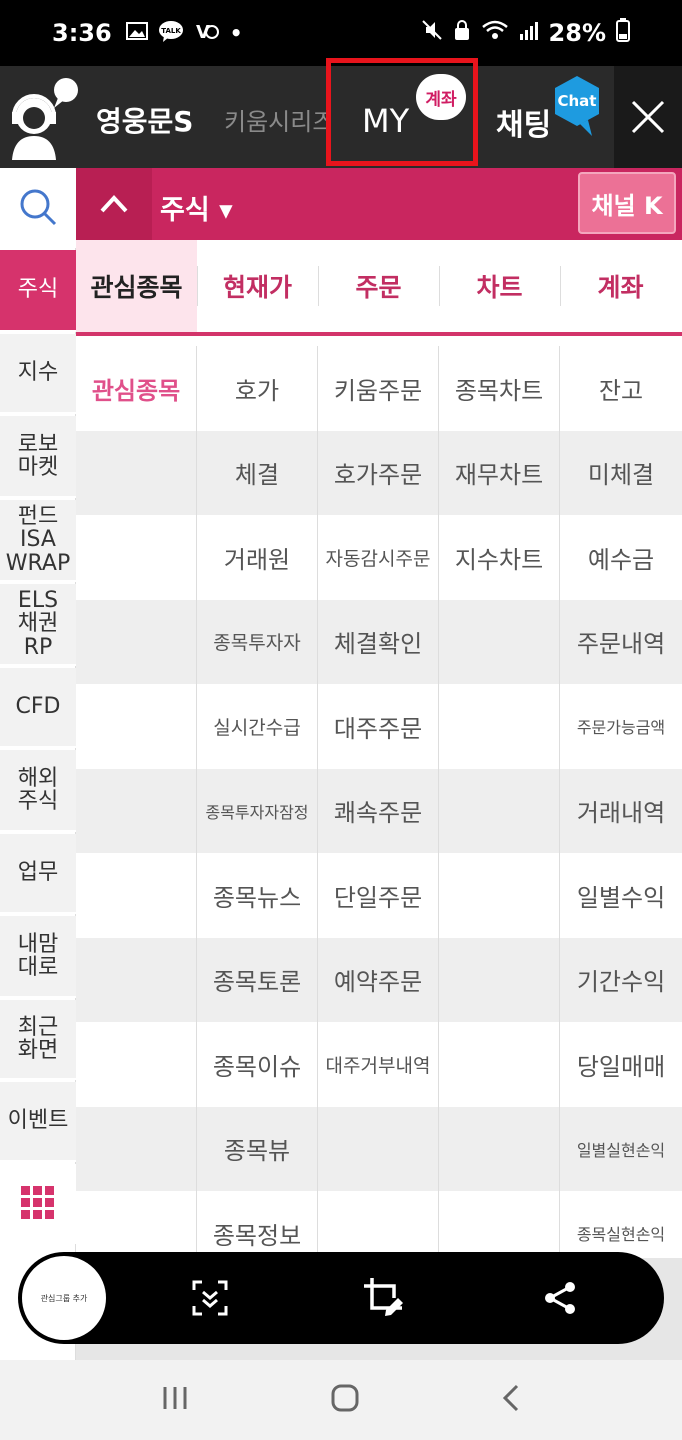 This screenshot has height=1440, width=682. What do you see at coordinates (621, 642) in the screenshot?
I see `menu-order-history: 주문내역` at bounding box center [621, 642].